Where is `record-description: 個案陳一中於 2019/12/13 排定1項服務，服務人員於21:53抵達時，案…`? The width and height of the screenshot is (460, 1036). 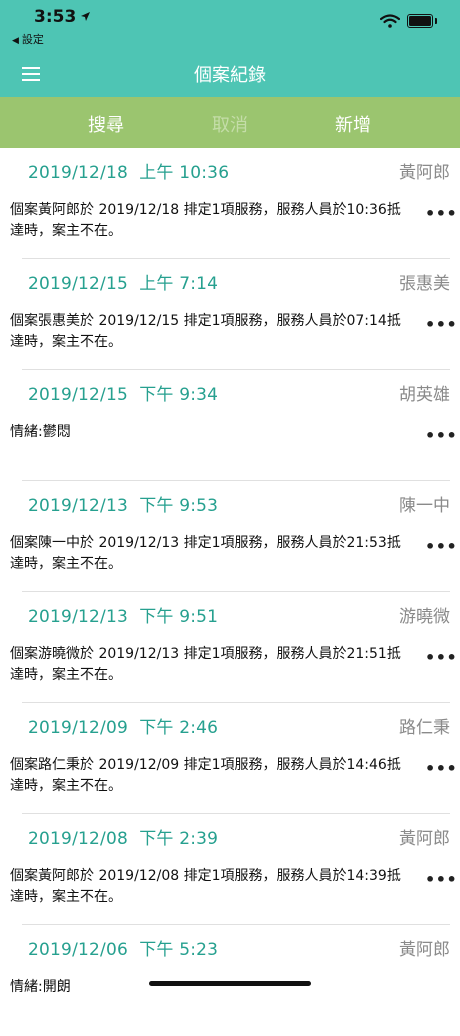
record-description: 個案陳一中於 2019/12/13 排定1項服務，服務人員於21:53抵達時，案… is located at coordinates (205, 553).